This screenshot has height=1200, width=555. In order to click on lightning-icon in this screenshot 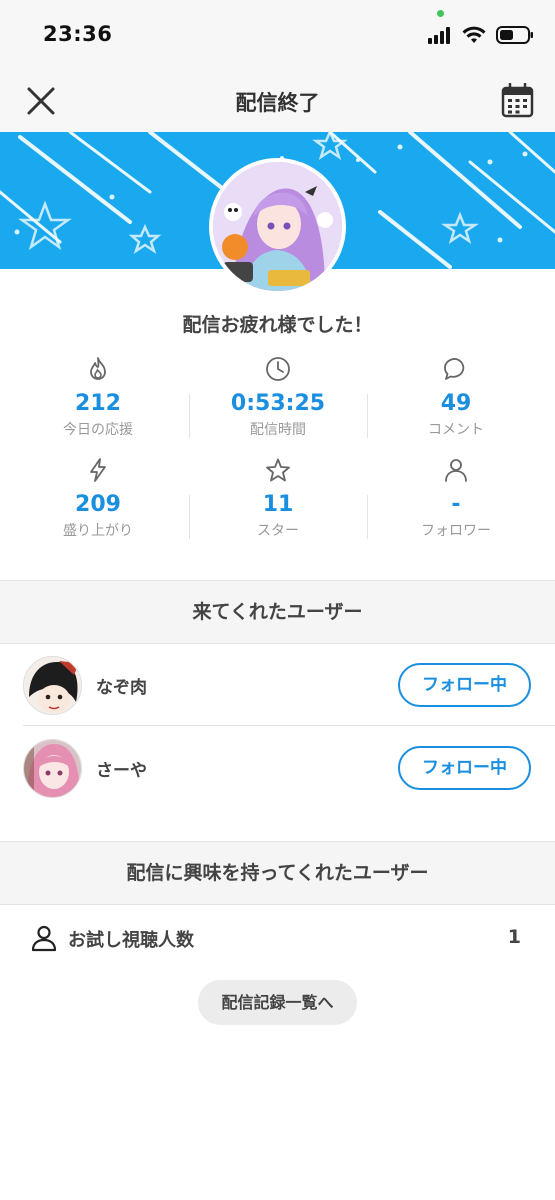, I will do `click(98, 470)`.